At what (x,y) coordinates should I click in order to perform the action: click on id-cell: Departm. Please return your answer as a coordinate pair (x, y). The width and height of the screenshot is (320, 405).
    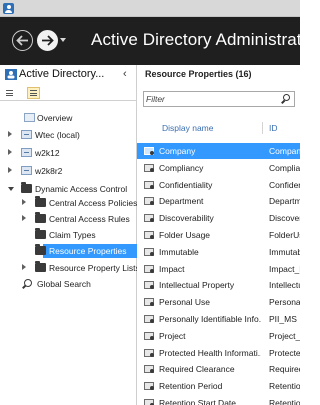
    Looking at the image, I should click on (284, 201).